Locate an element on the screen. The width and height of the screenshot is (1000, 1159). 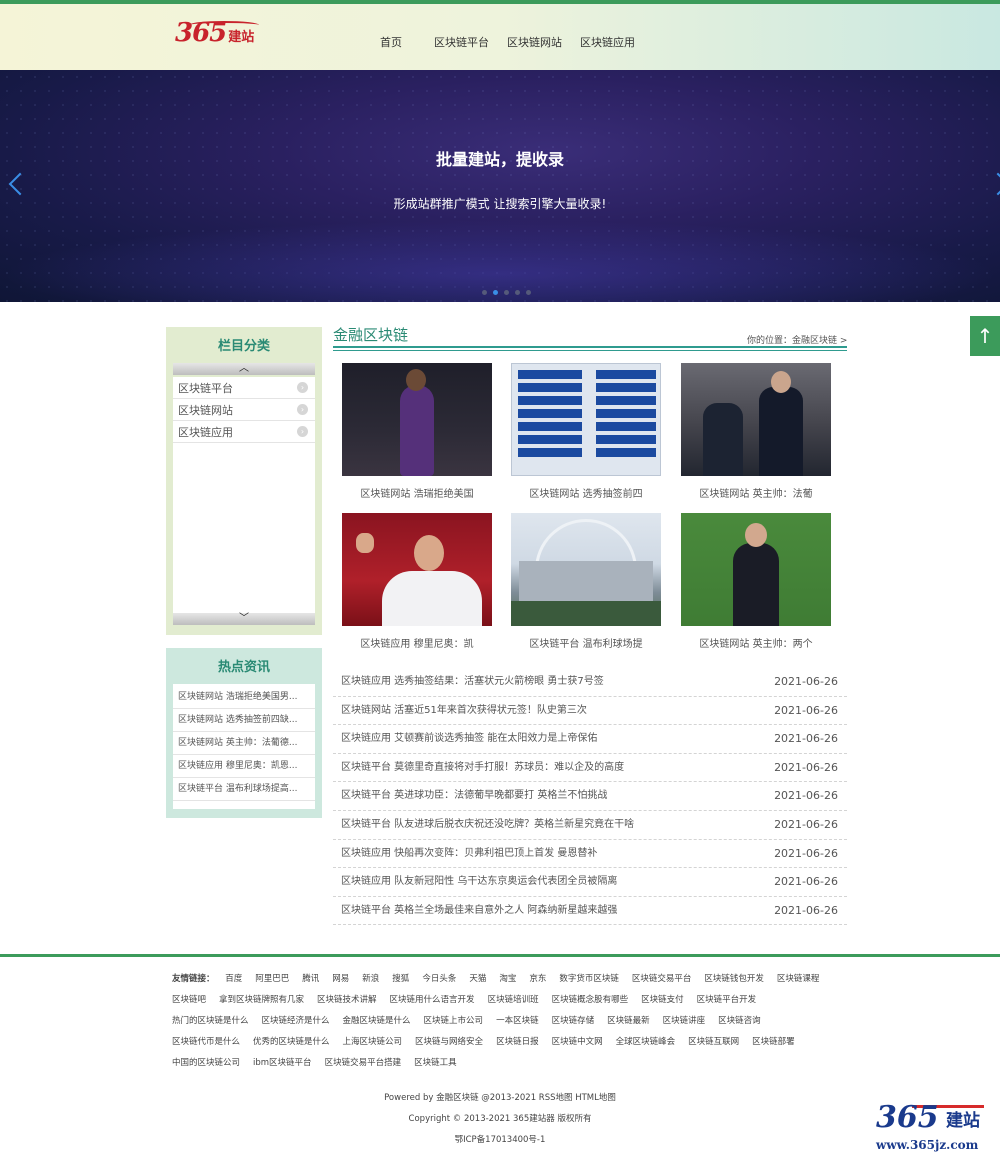
friend-link: 金融区块链是什么 is located at coordinates (377, 1021).